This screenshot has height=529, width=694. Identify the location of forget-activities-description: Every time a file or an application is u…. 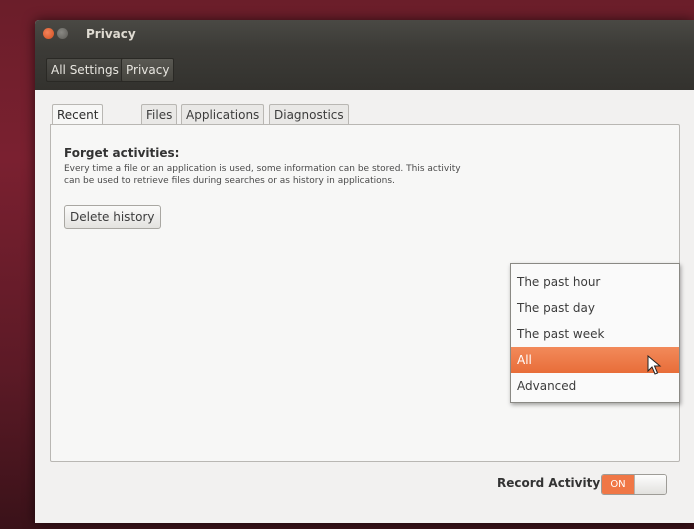
(262, 175).